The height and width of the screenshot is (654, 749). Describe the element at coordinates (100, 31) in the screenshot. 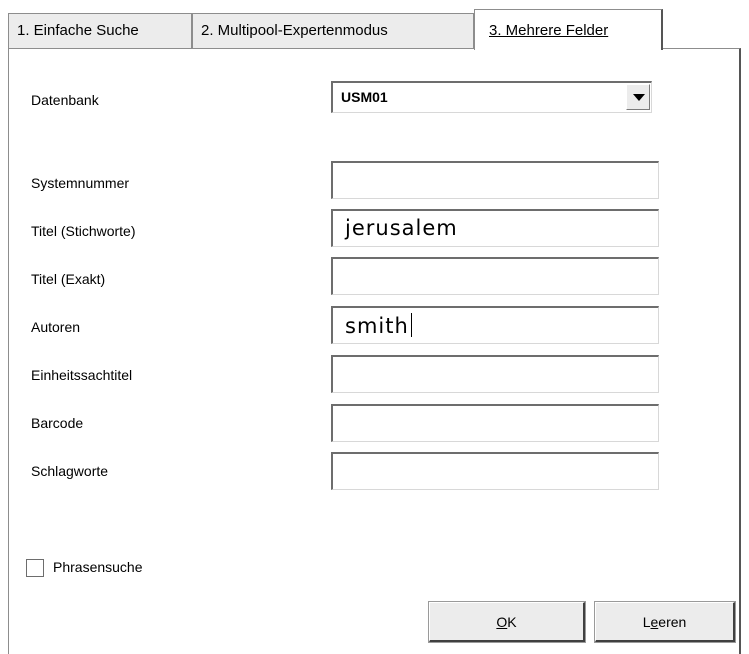

I see `tab-einfache-suche: 1. Einfache Suche` at that location.